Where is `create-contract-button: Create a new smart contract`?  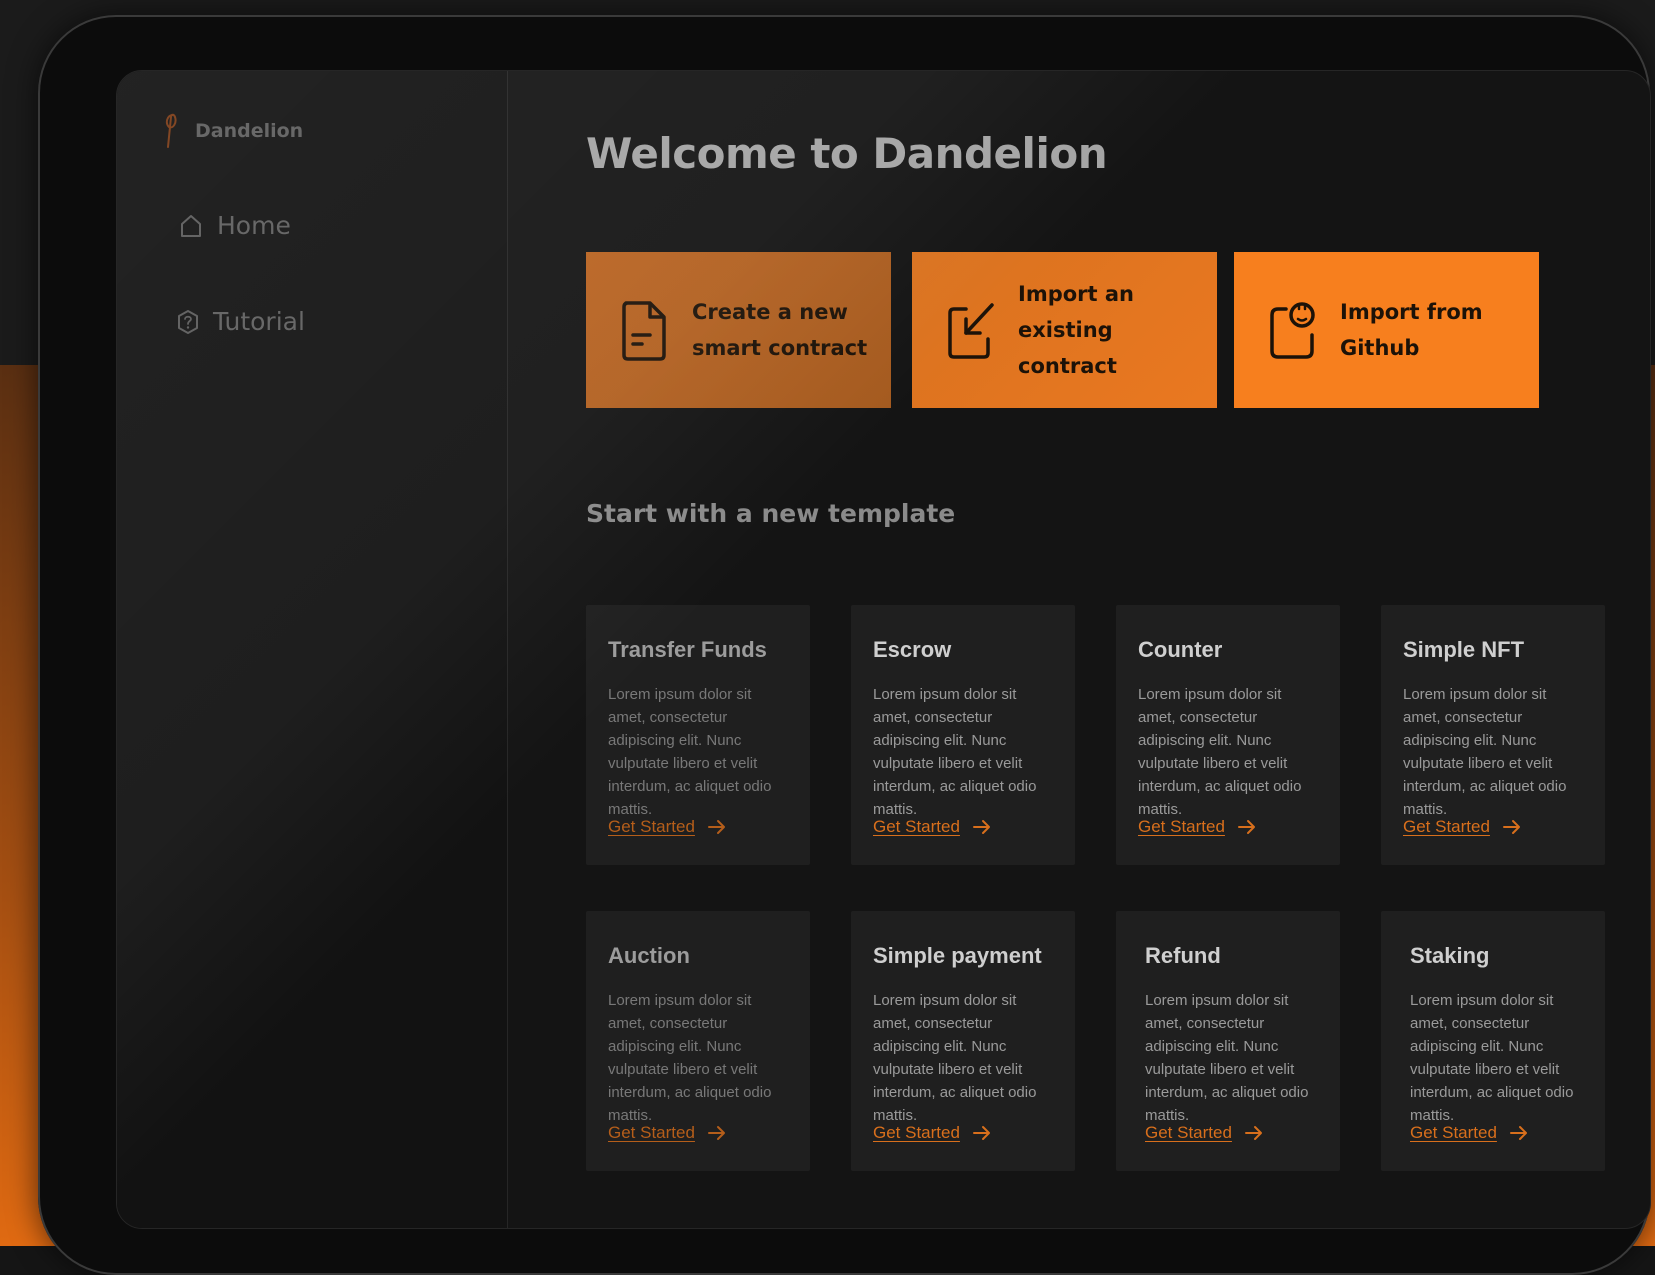
create-contract-button: Create a new smart contract is located at coordinates (738, 330).